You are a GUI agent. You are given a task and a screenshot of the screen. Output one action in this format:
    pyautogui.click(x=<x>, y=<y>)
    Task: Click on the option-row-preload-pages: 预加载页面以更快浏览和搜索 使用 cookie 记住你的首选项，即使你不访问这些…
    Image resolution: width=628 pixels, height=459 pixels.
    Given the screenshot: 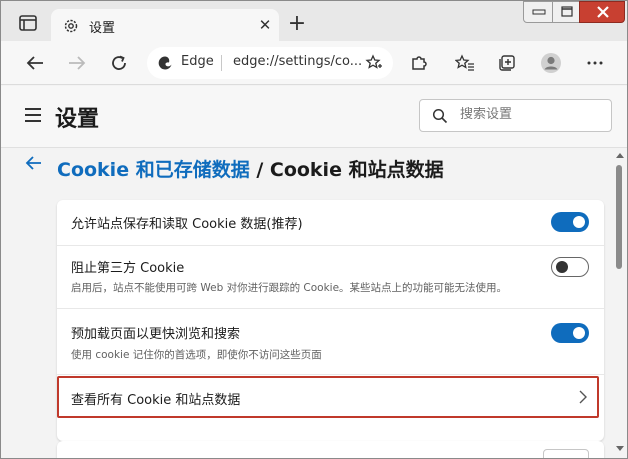 What is the action you would take?
    pyautogui.click(x=330, y=342)
    